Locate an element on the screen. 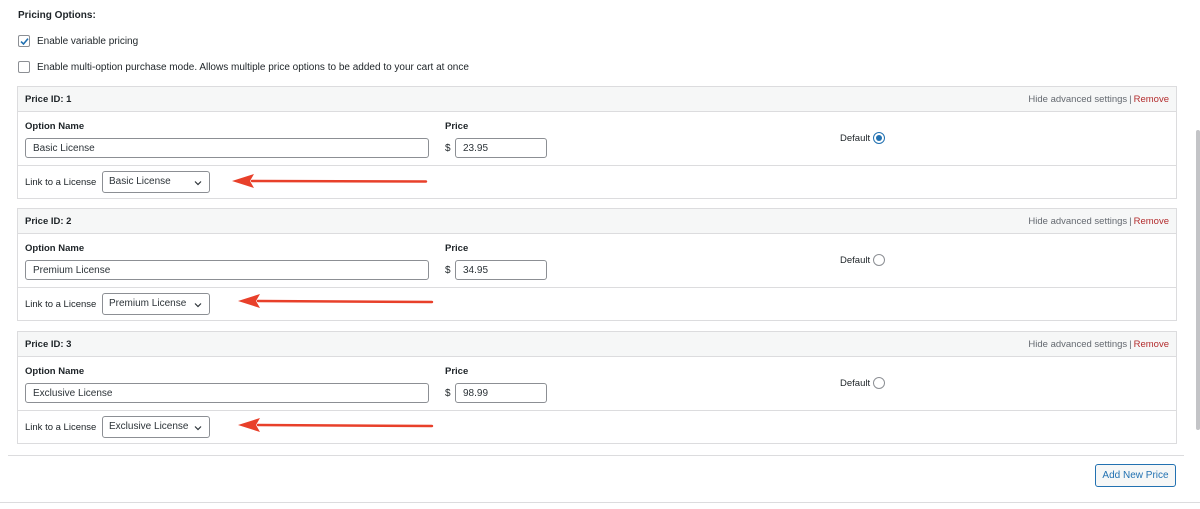  license-select-value: Exclusive License is located at coordinates (149, 426).